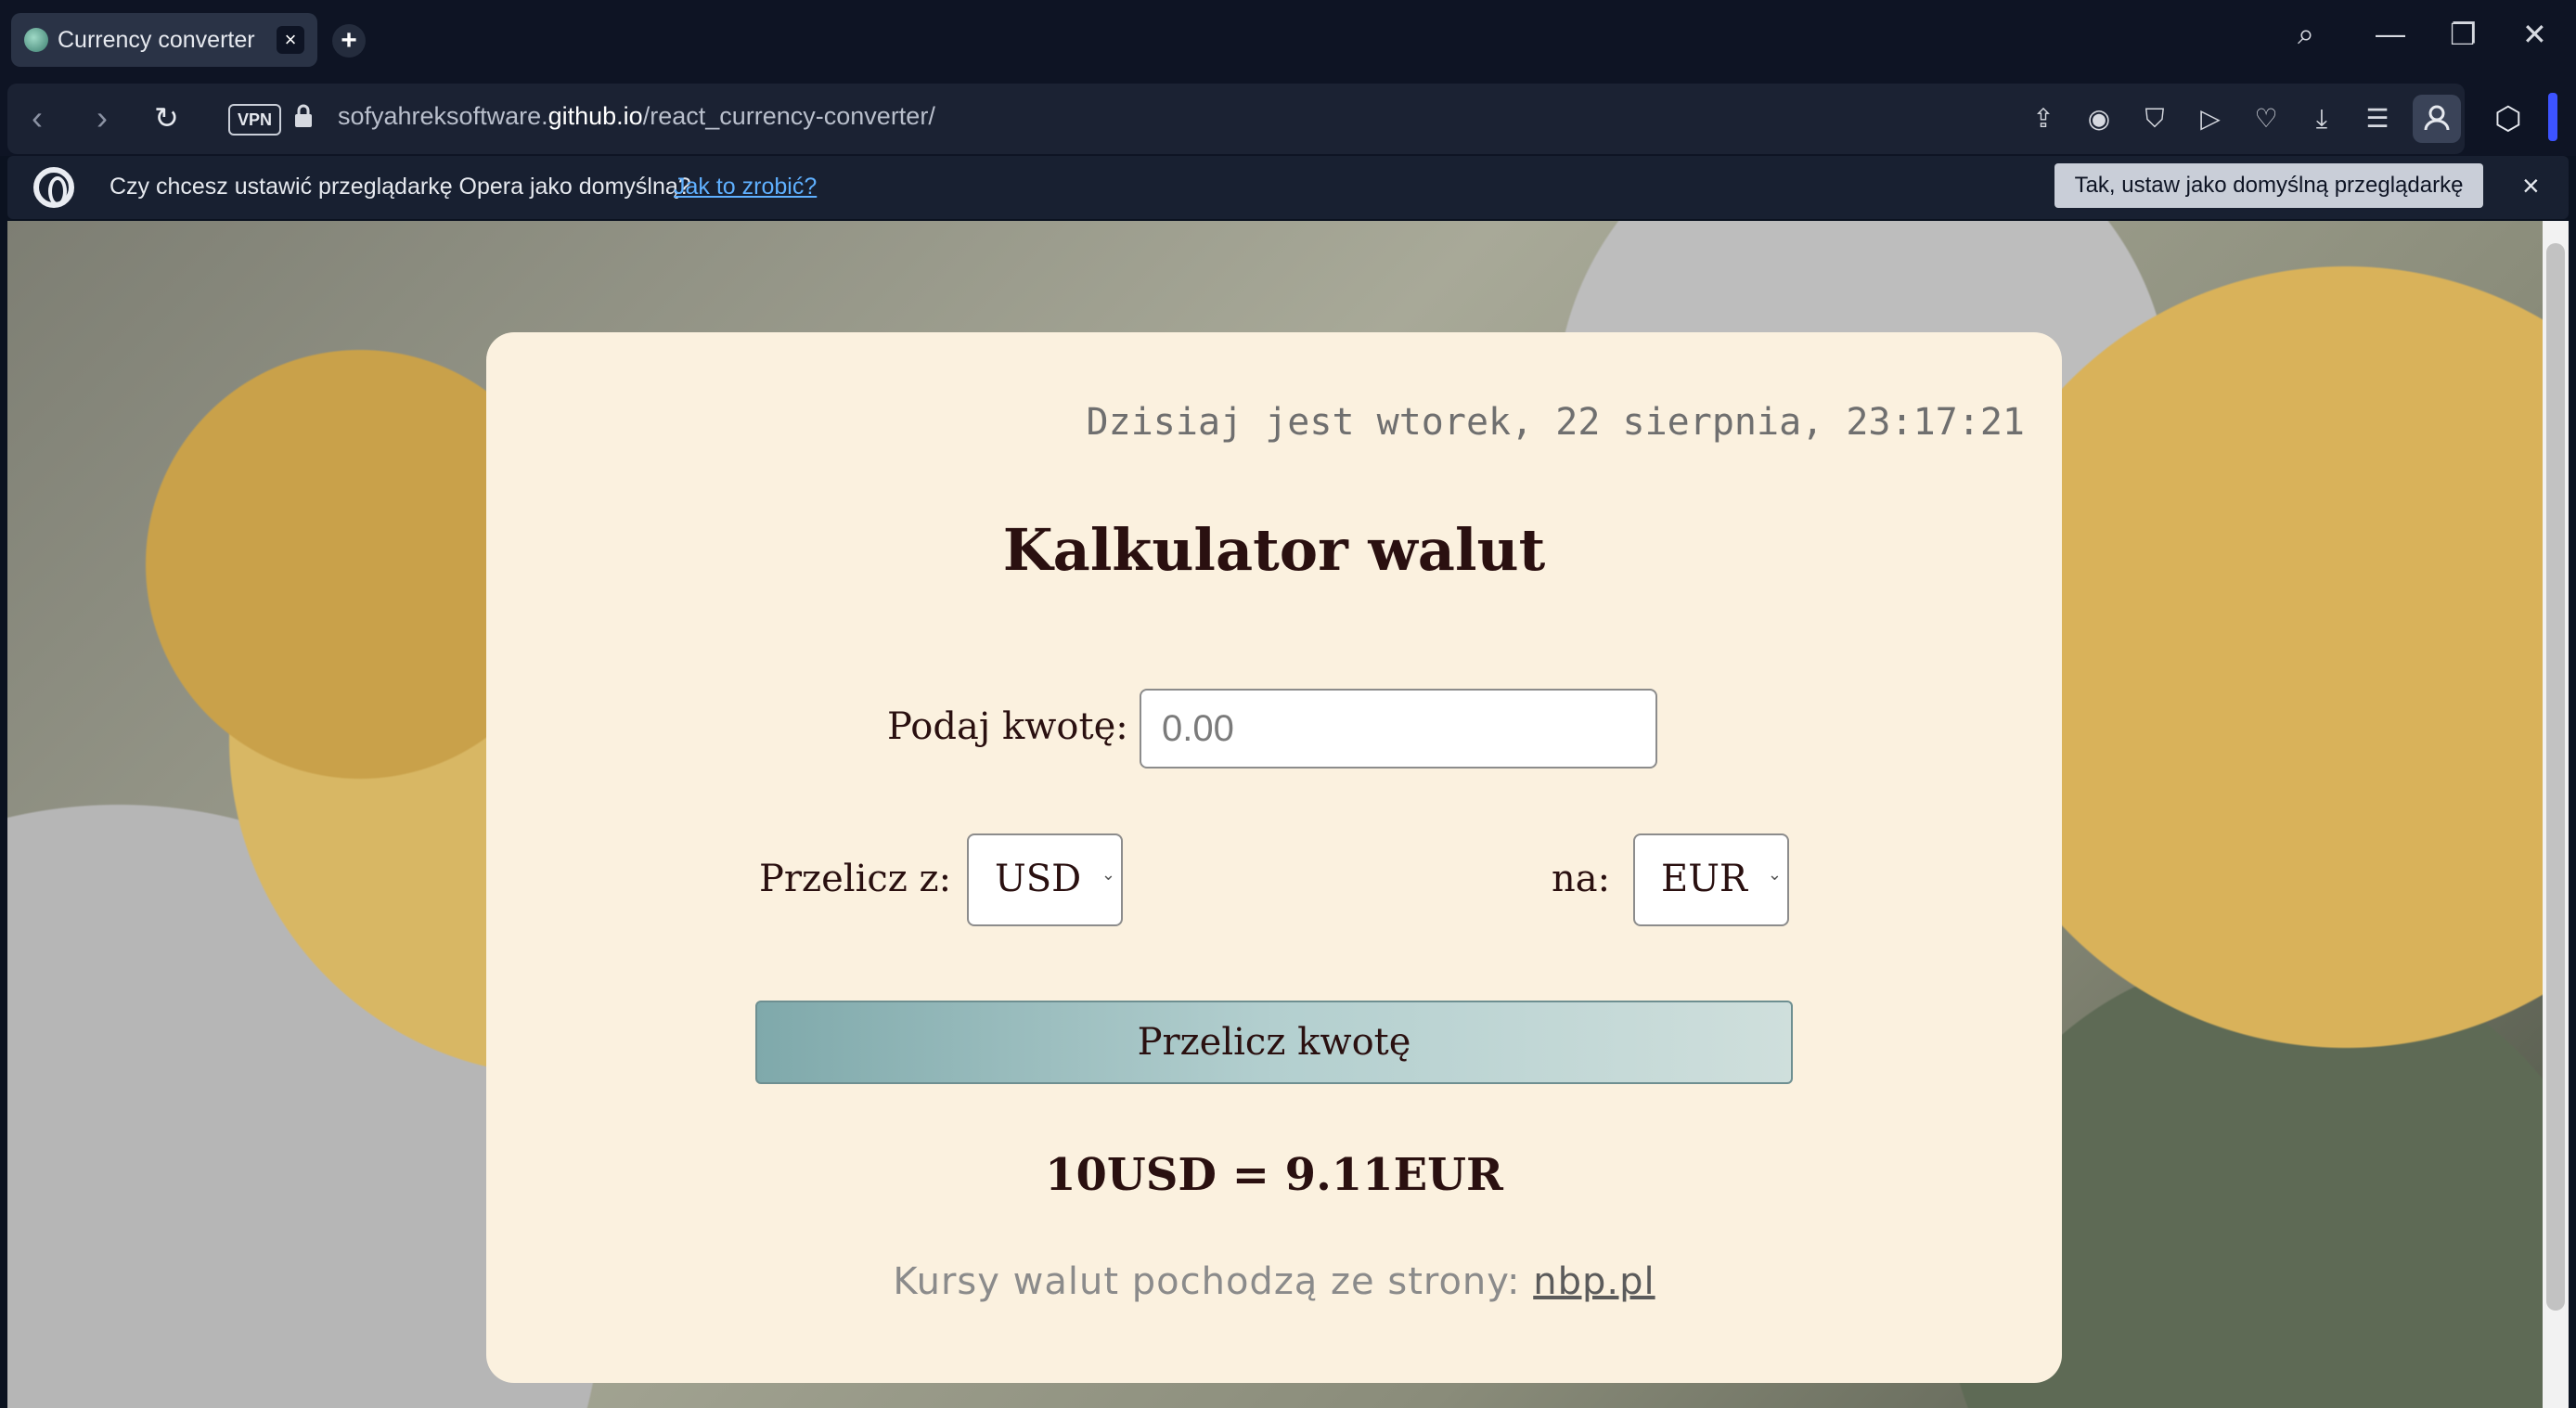 This screenshot has height=1408, width=2576. I want to click on tab-bar: Currency converter × + ⌕ — ❐ ✕, so click(1288, 41).